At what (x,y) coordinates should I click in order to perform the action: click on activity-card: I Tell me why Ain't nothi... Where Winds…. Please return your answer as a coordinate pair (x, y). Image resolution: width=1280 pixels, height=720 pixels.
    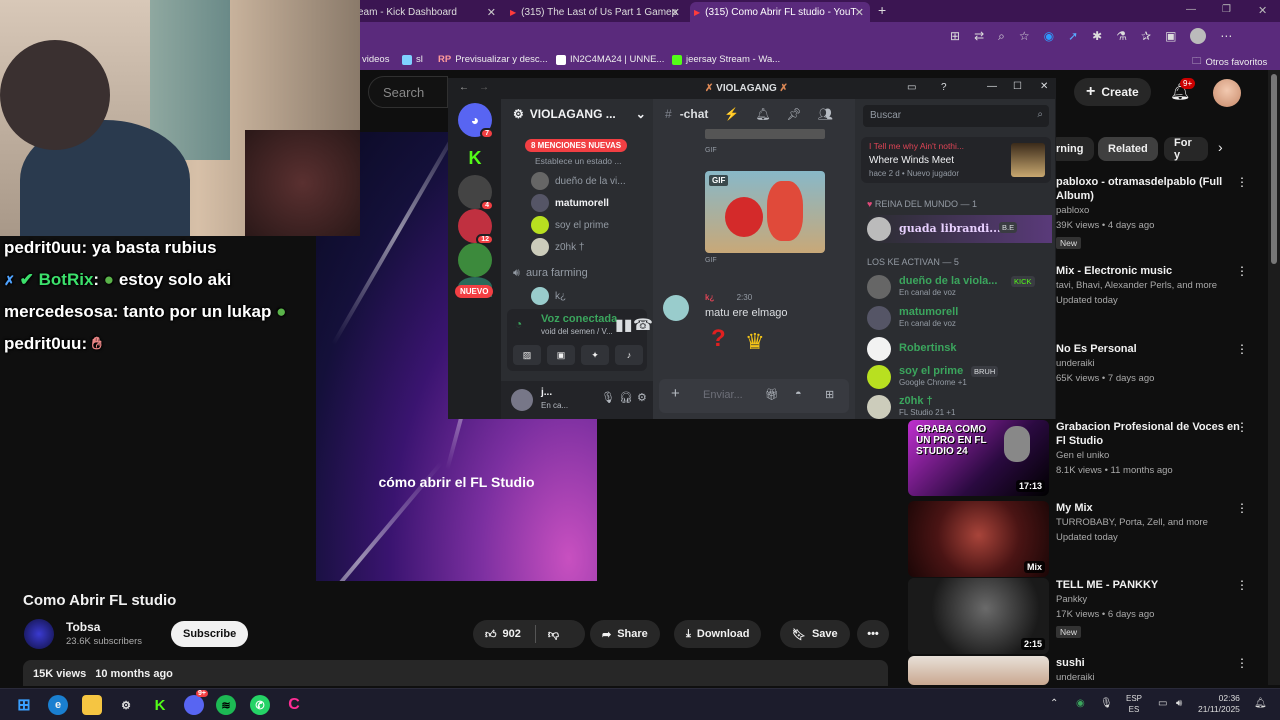
    Looking at the image, I should click on (956, 160).